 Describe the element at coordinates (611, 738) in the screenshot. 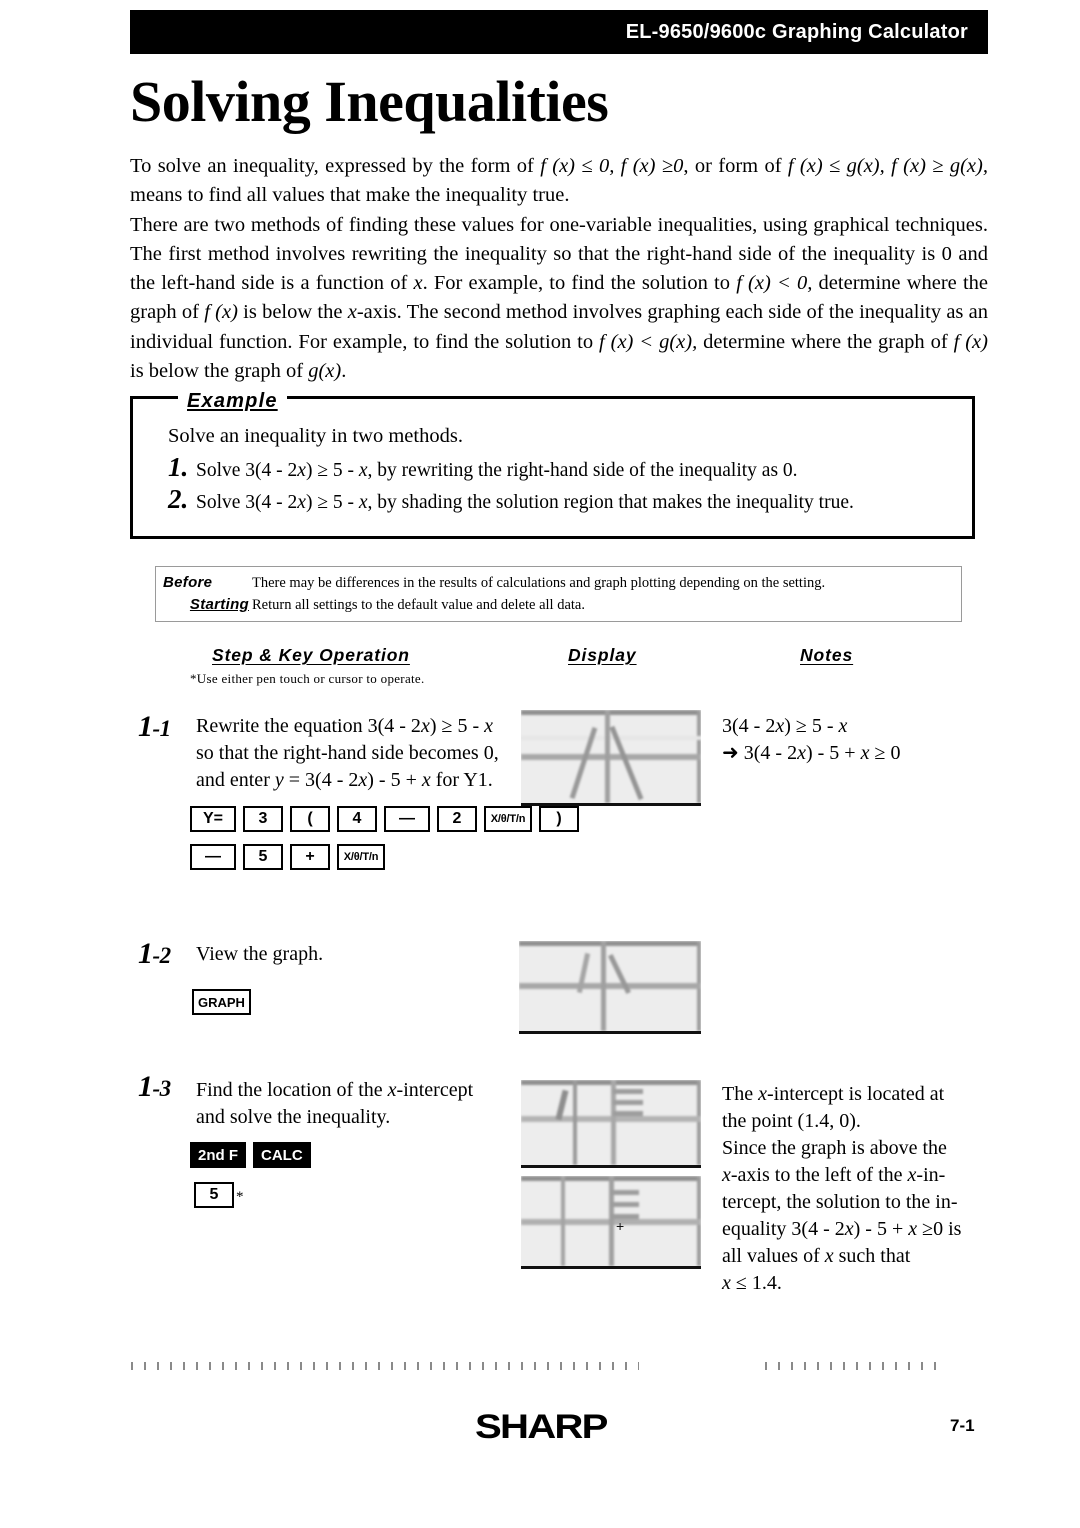

I see `screen-gridline` at that location.